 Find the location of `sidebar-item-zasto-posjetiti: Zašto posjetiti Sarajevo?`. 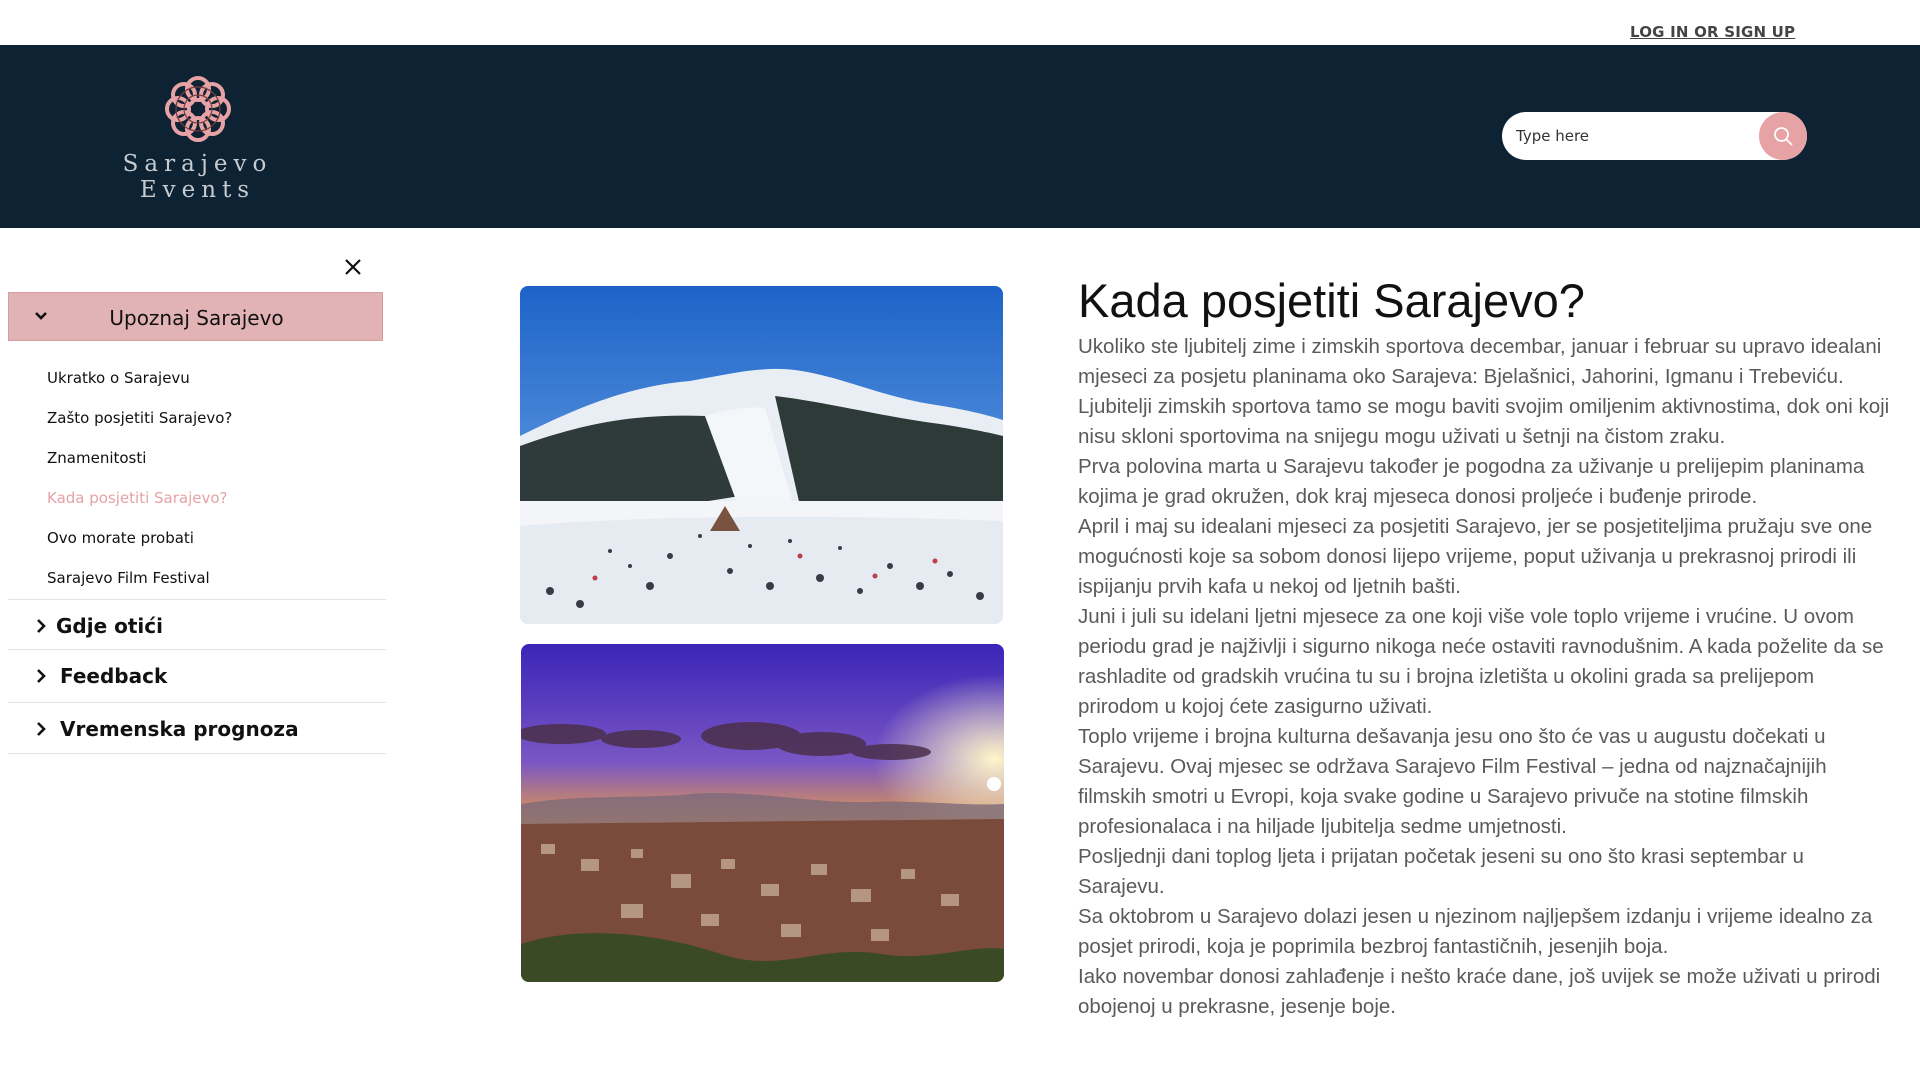

sidebar-item-zasto-posjetiti: Zašto posjetiti Sarajevo? is located at coordinates (139, 418).